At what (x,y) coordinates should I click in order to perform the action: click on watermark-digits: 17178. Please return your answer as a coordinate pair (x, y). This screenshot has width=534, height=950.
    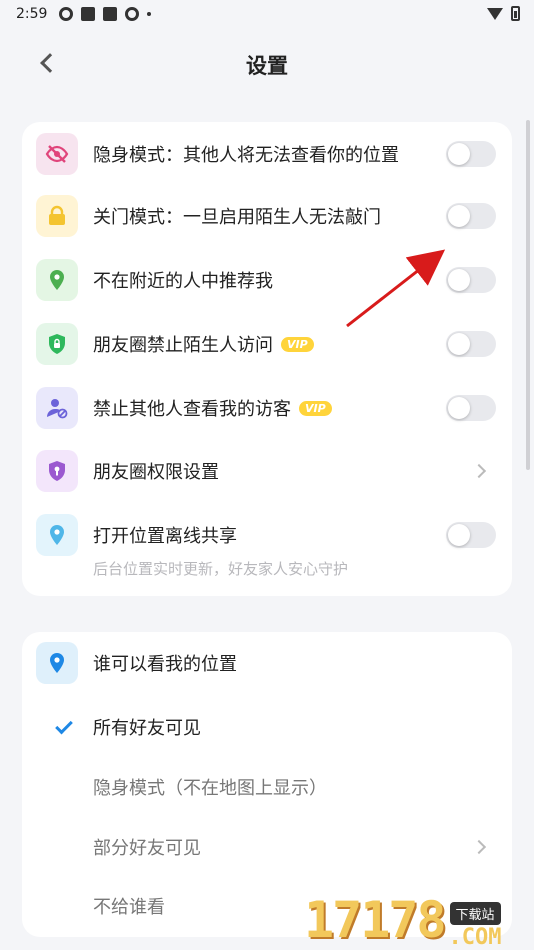
    Looking at the image, I should click on (375, 920).